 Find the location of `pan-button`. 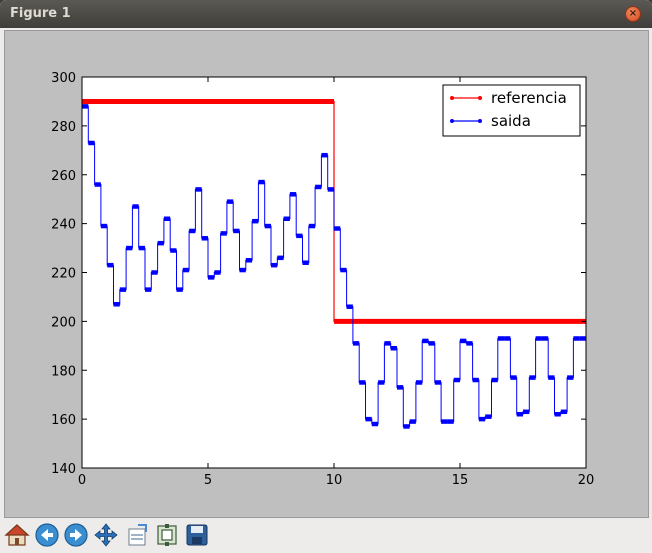

pan-button is located at coordinates (106, 535).